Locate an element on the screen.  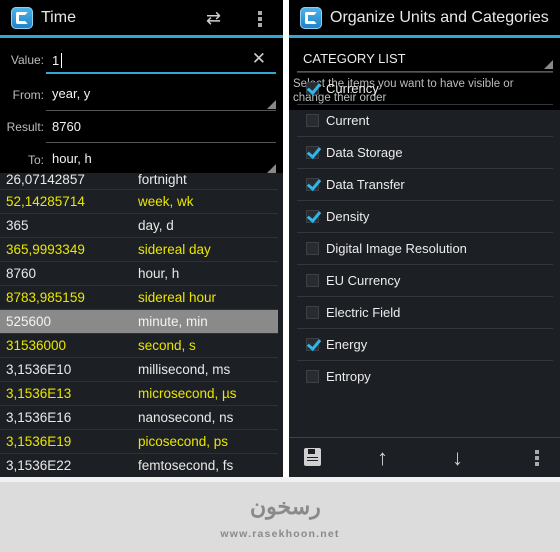
result-row: 3,1536E22 femtosecond, fs is located at coordinates (139, 465).